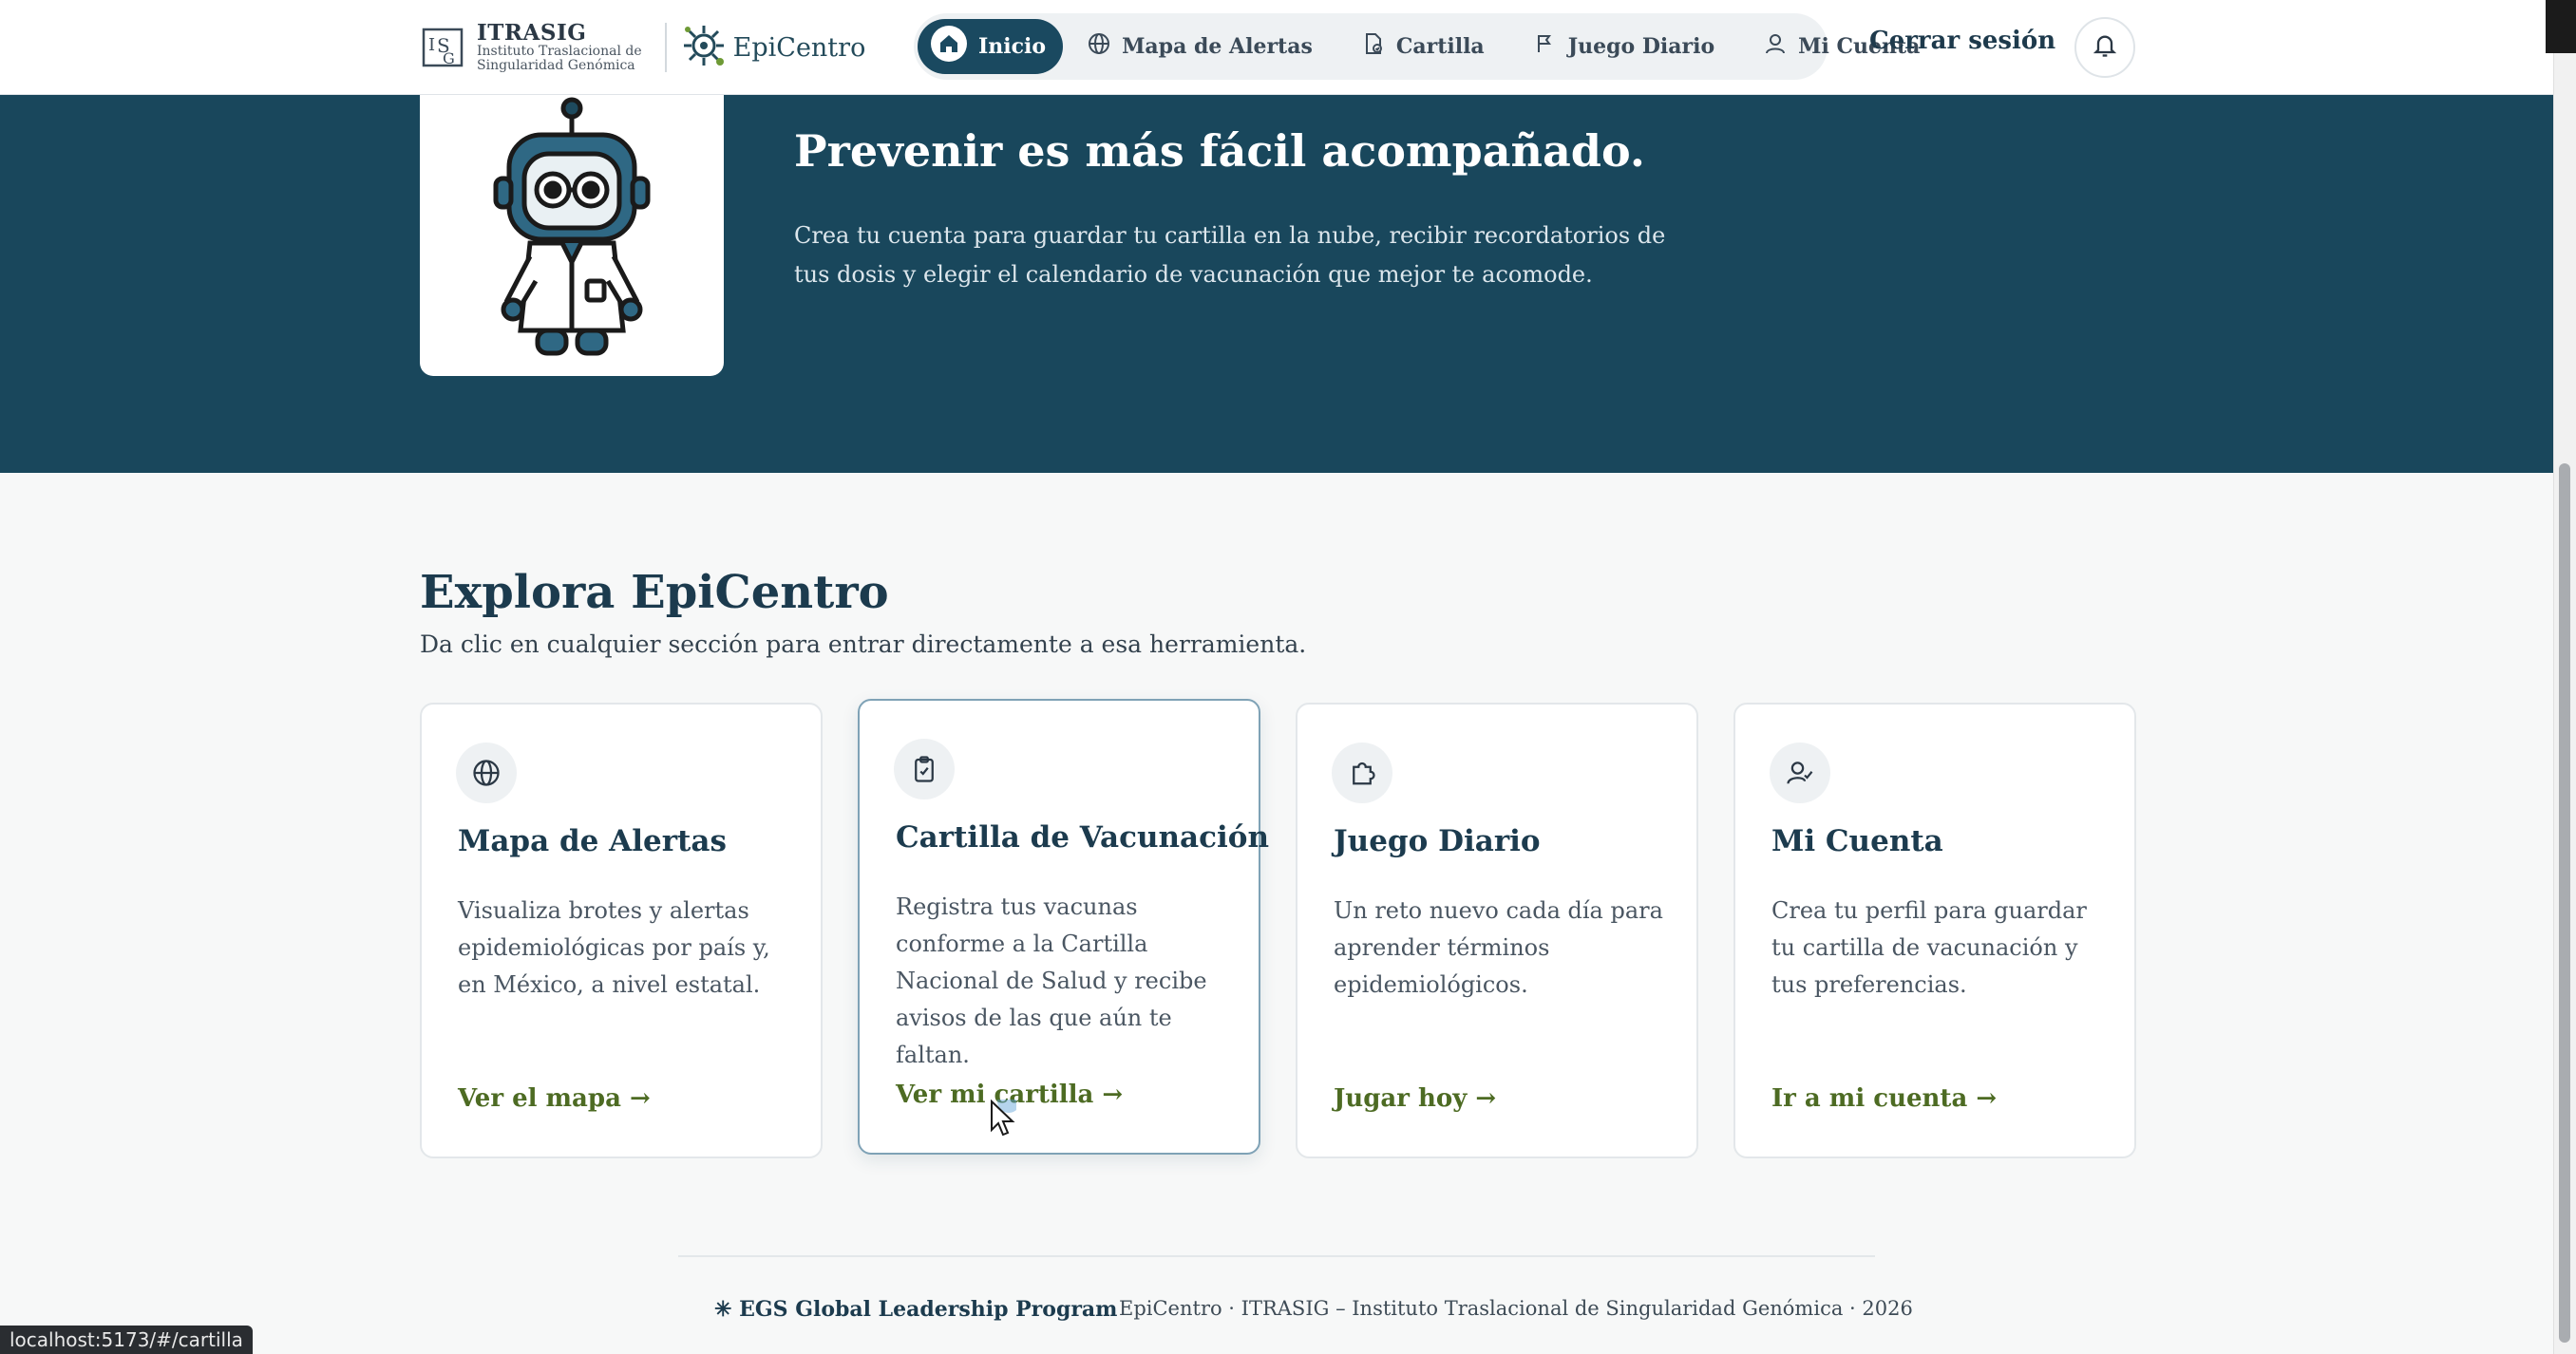  Describe the element at coordinates (1962, 41) in the screenshot. I see `logout-button: Cerrar sesión` at that location.